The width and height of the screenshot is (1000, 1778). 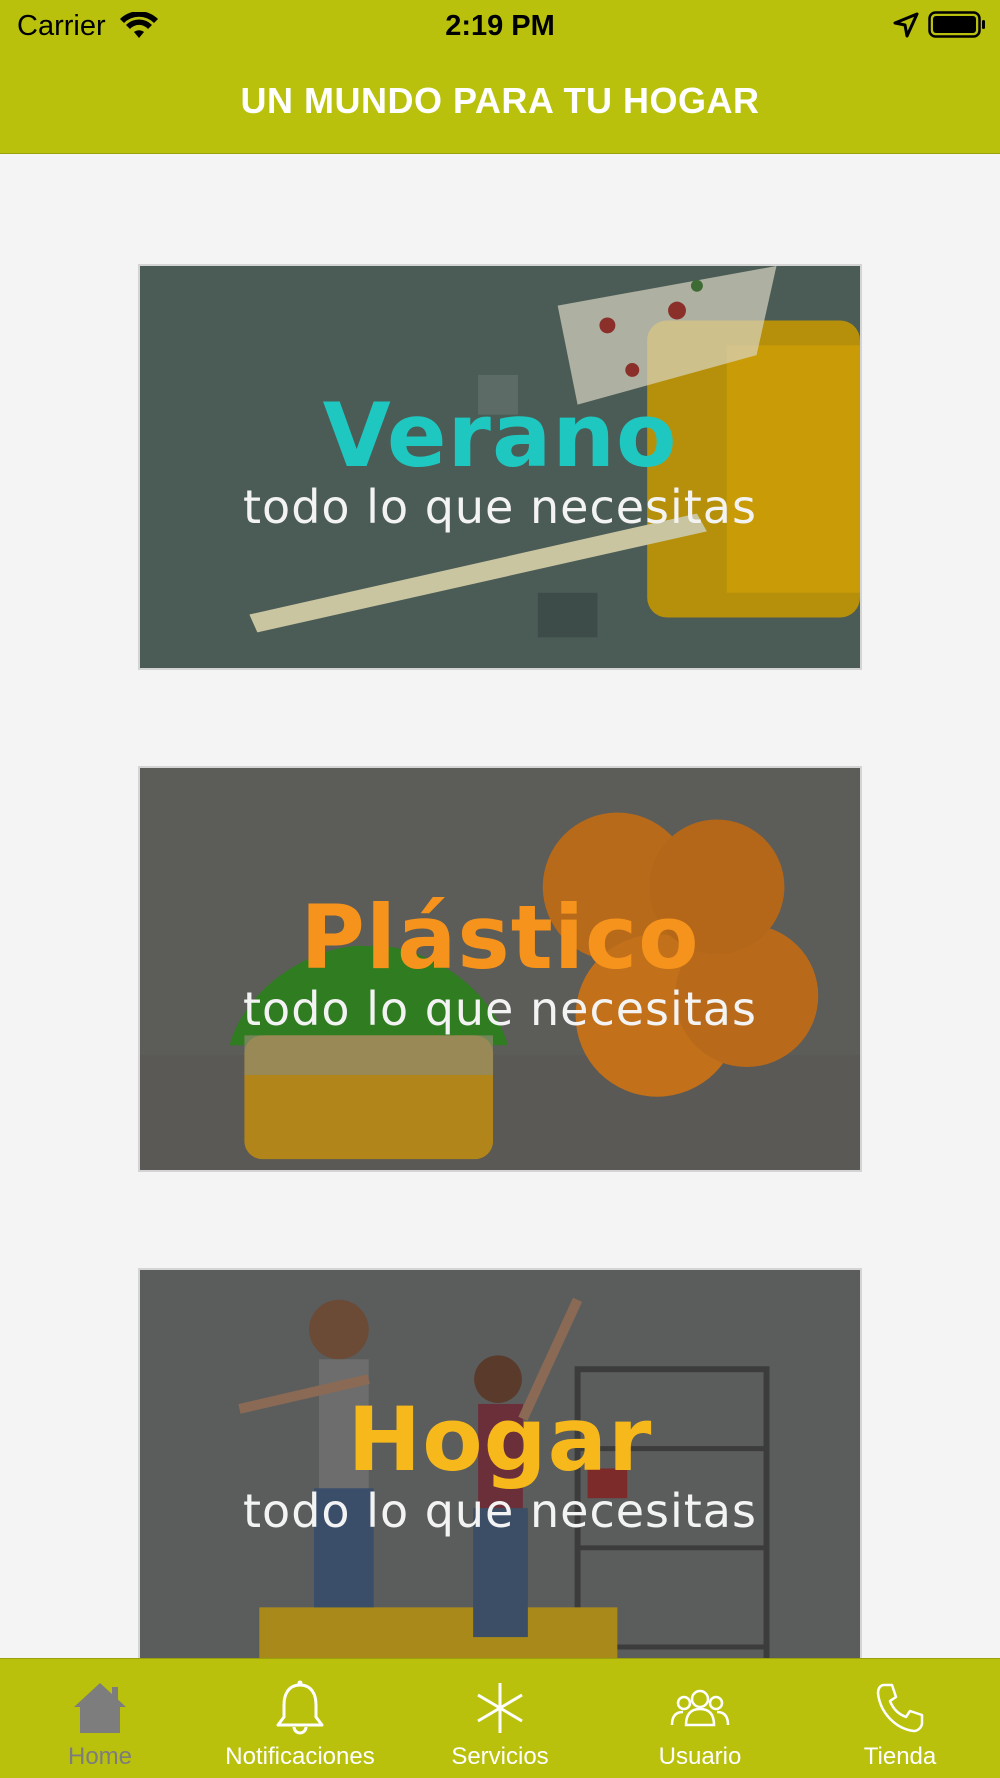 What do you see at coordinates (906, 25) in the screenshot?
I see `location-arrow-icon` at bounding box center [906, 25].